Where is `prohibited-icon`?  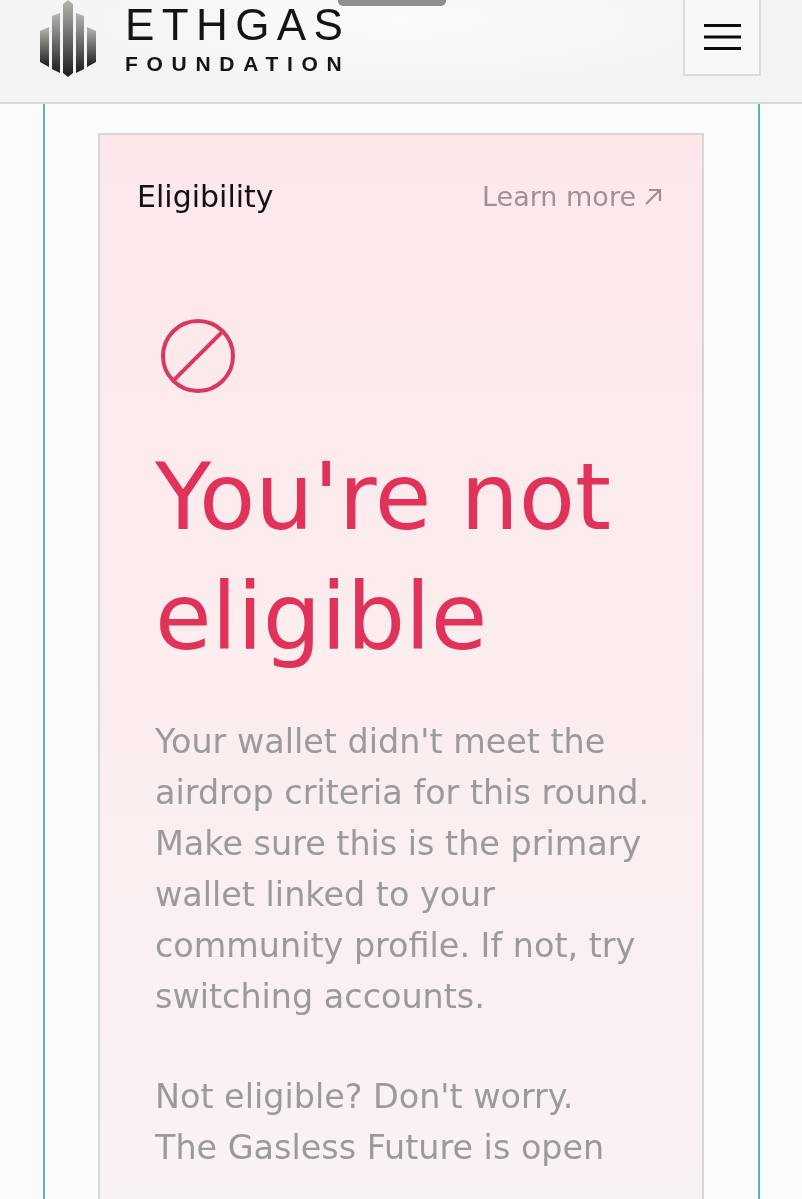
prohibited-icon is located at coordinates (198, 356).